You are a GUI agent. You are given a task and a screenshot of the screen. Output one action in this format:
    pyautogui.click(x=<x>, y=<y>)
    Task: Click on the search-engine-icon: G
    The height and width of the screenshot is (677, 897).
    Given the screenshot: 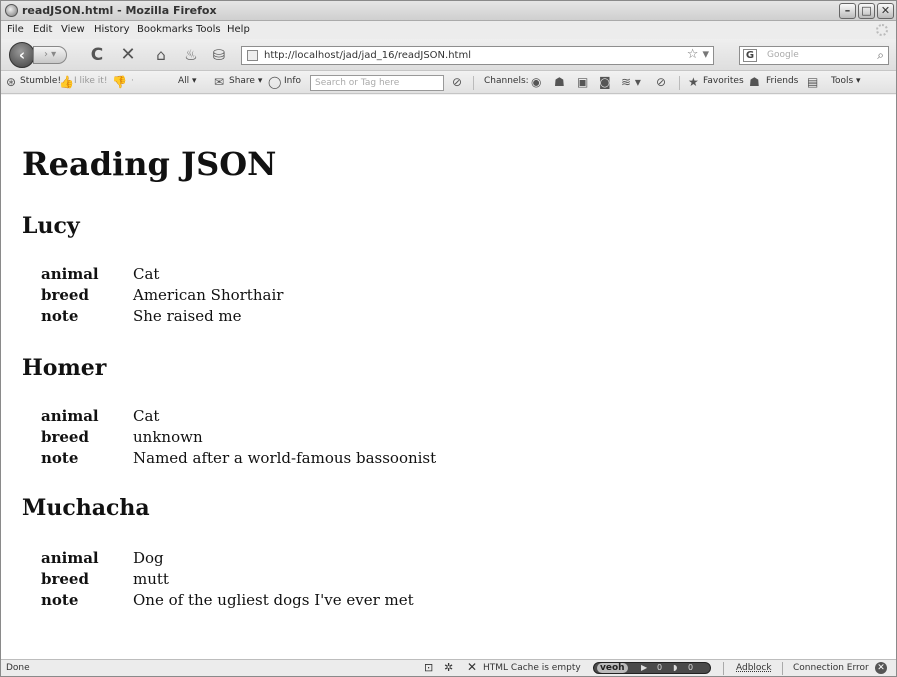 What is the action you would take?
    pyautogui.click(x=750, y=55)
    